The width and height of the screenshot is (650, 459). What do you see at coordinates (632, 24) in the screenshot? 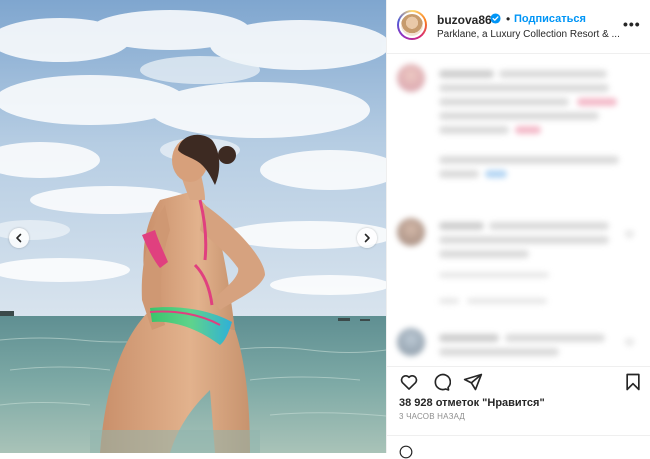
I see `more-options-icon: •••` at bounding box center [632, 24].